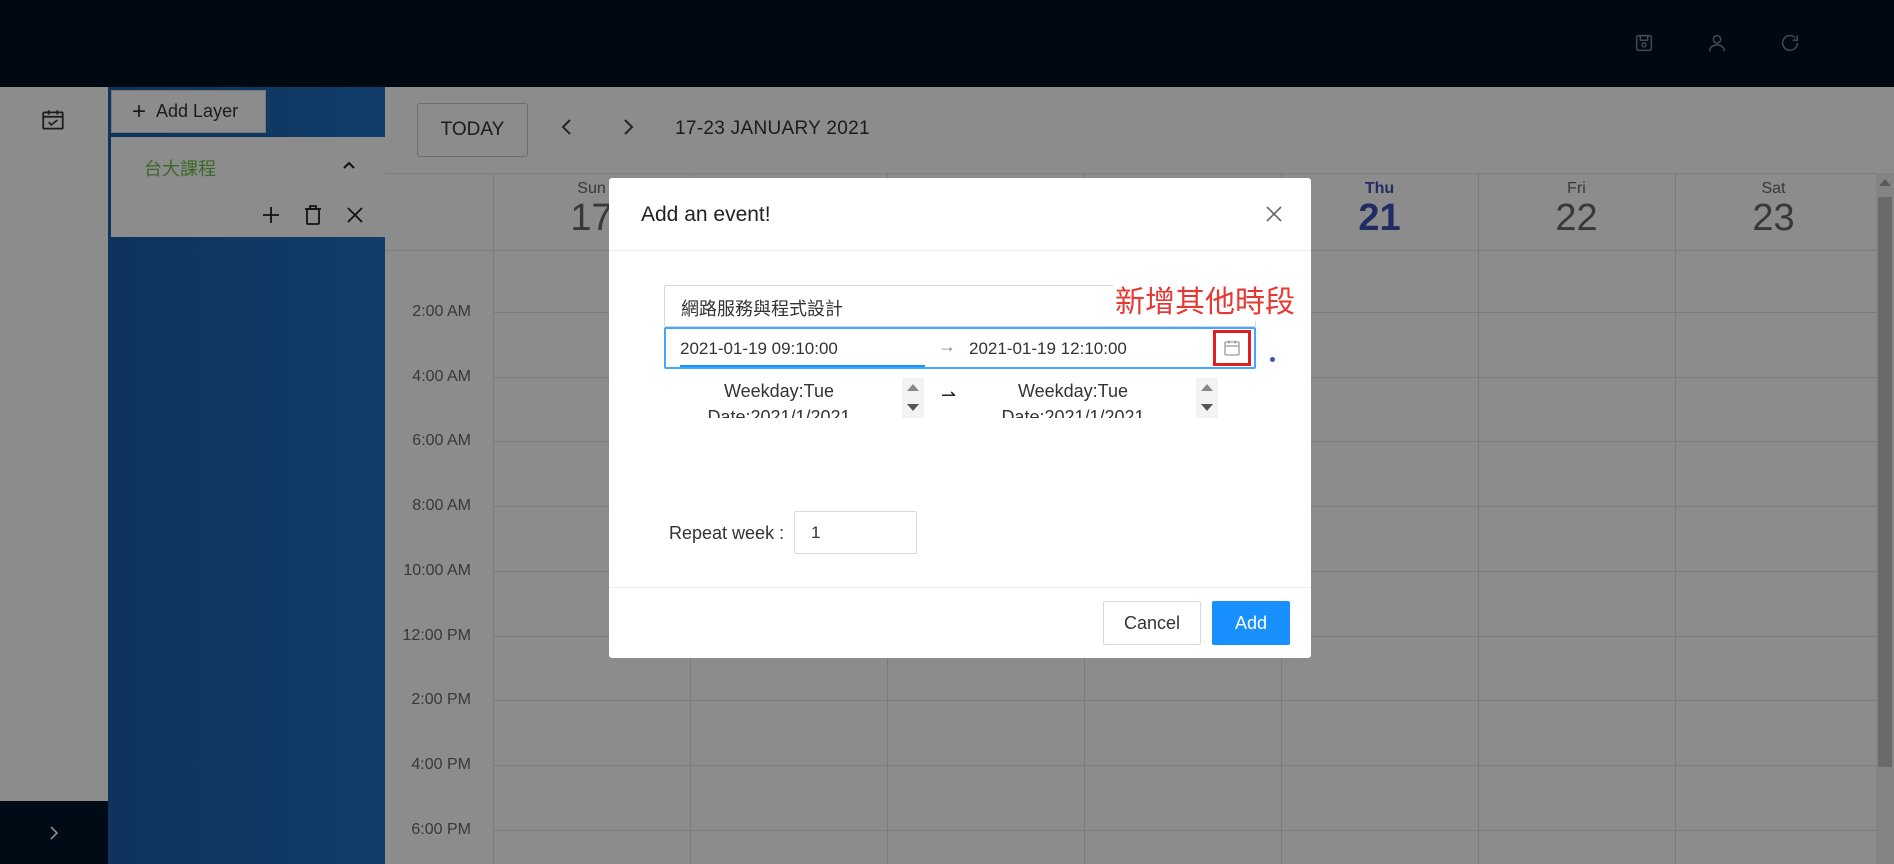 The width and height of the screenshot is (1894, 864). I want to click on active-input-indicator, so click(802, 366).